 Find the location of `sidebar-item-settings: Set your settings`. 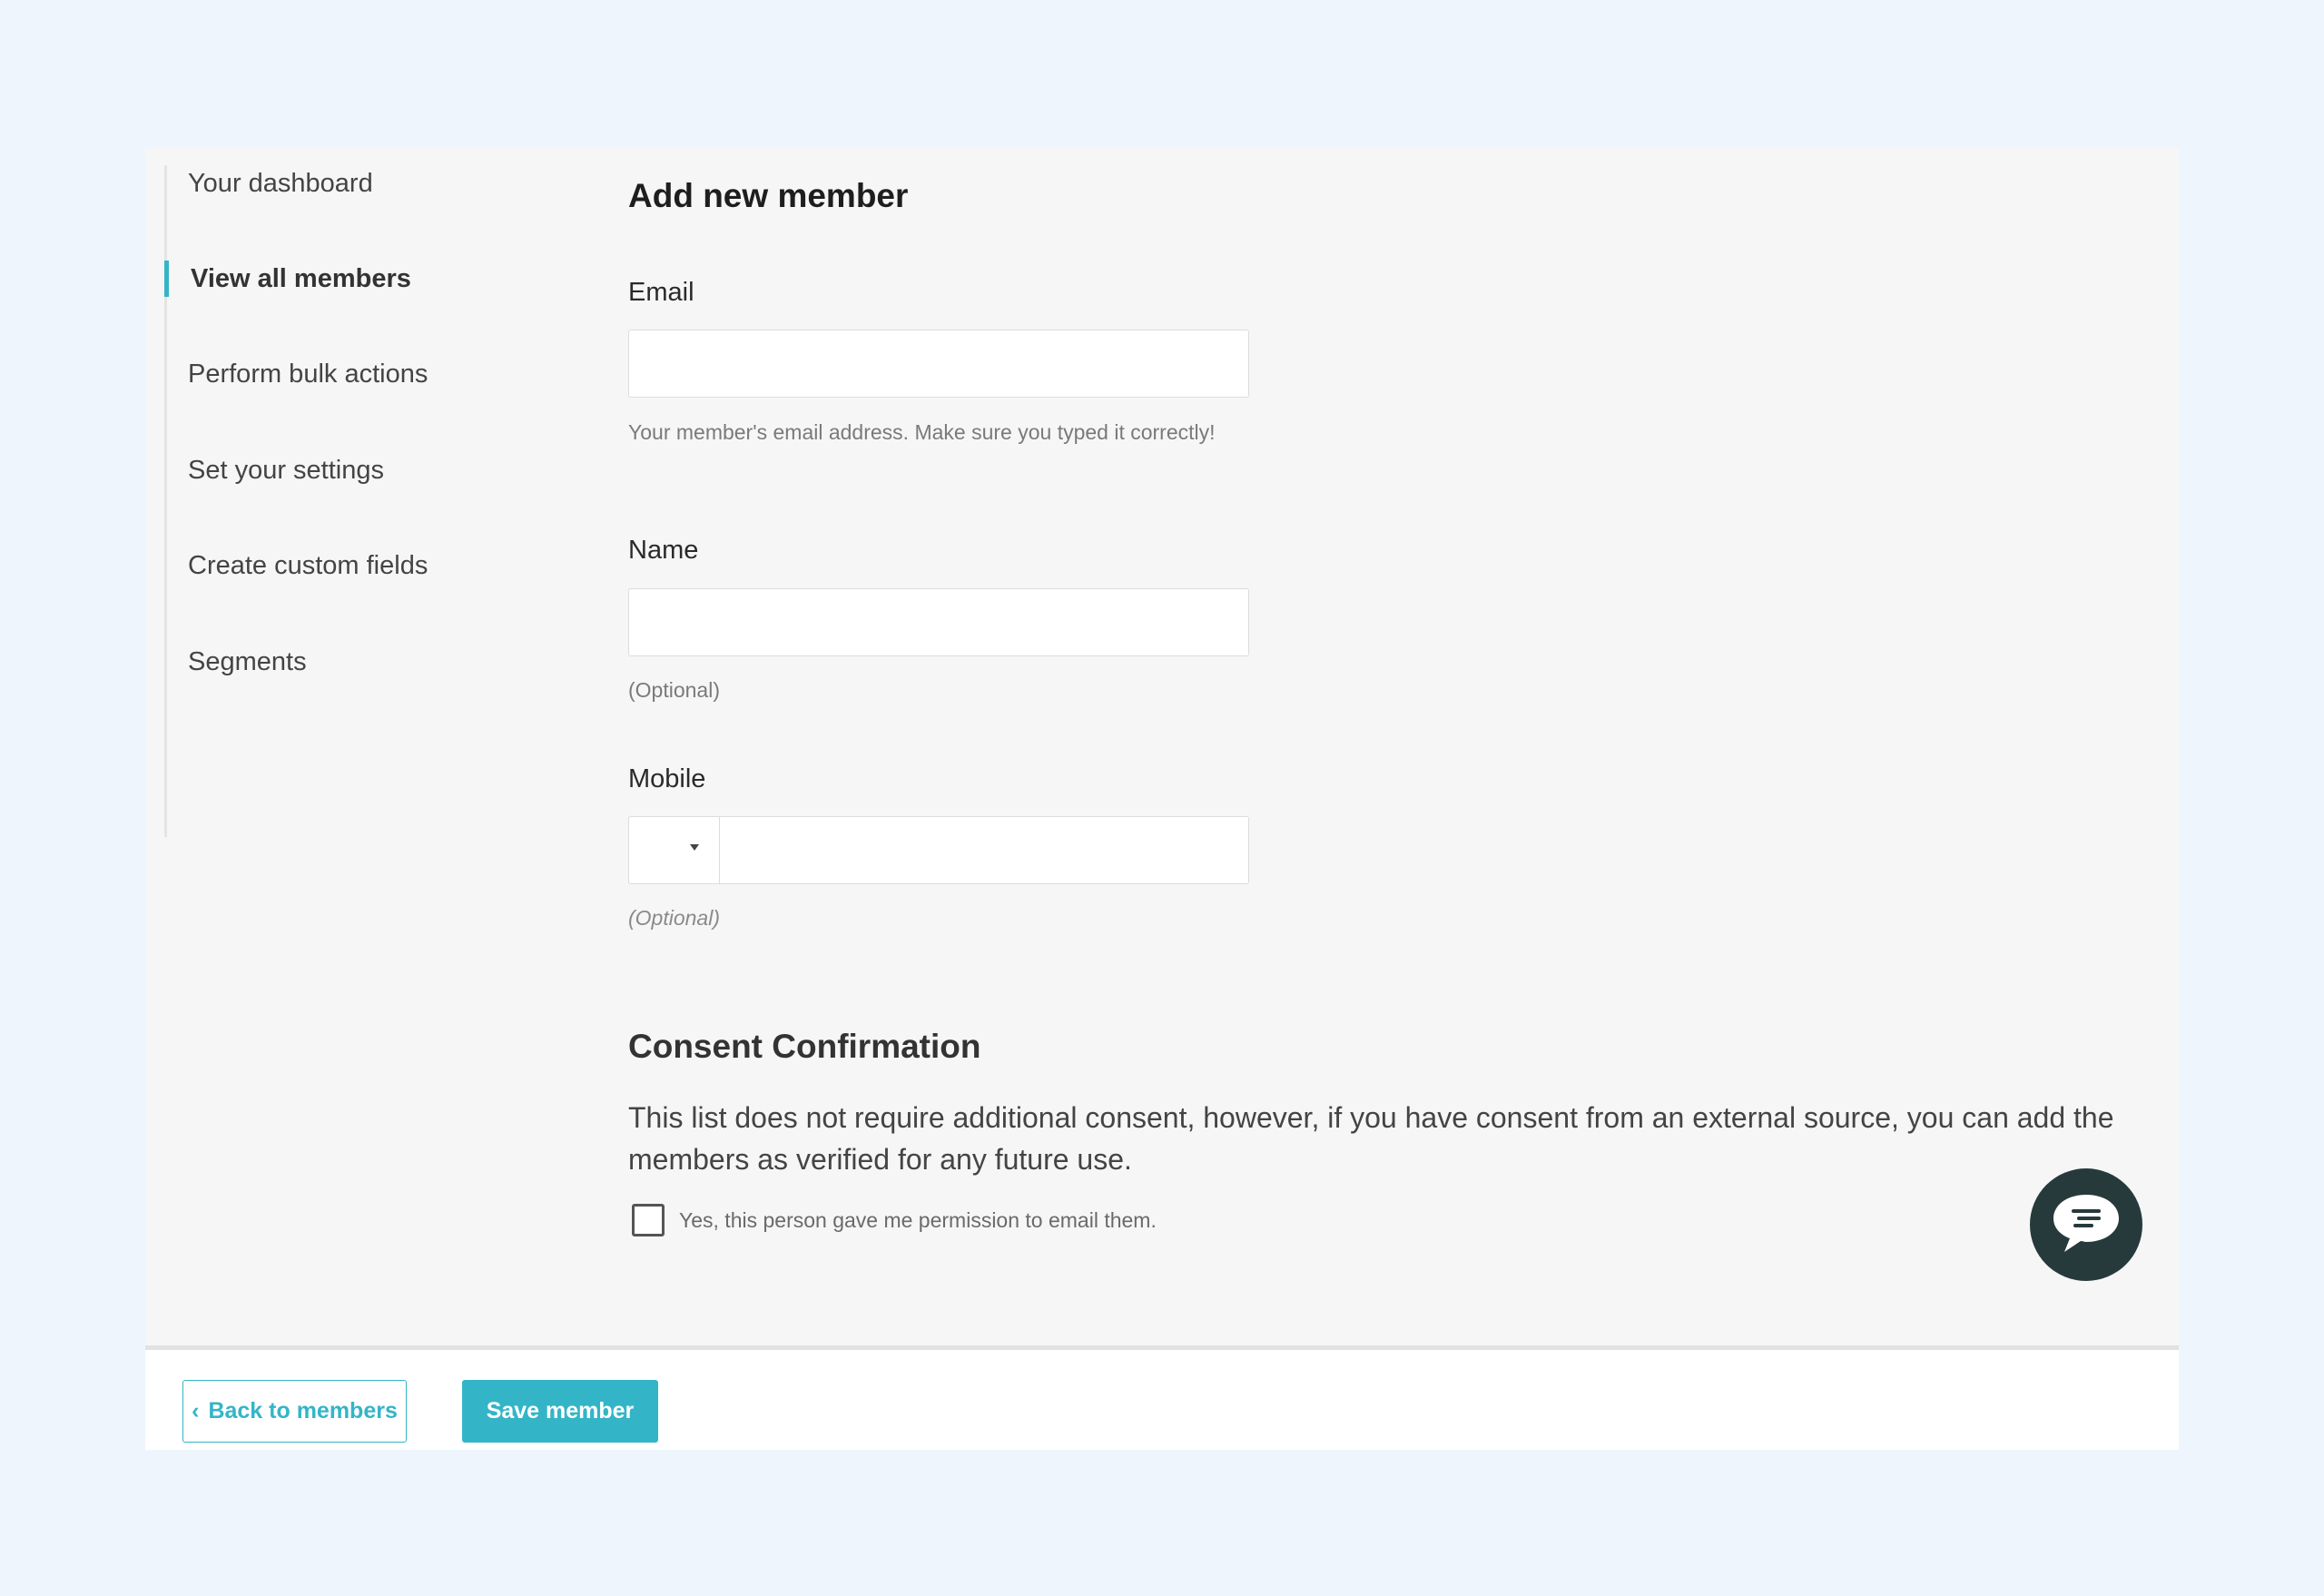

sidebar-item-settings: Set your settings is located at coordinates (274, 470).